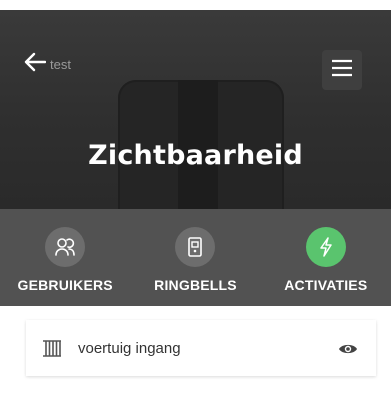 Image resolution: width=391 pixels, height=394 pixels. I want to click on tab-ringbells: RINGBELLS, so click(195, 257).